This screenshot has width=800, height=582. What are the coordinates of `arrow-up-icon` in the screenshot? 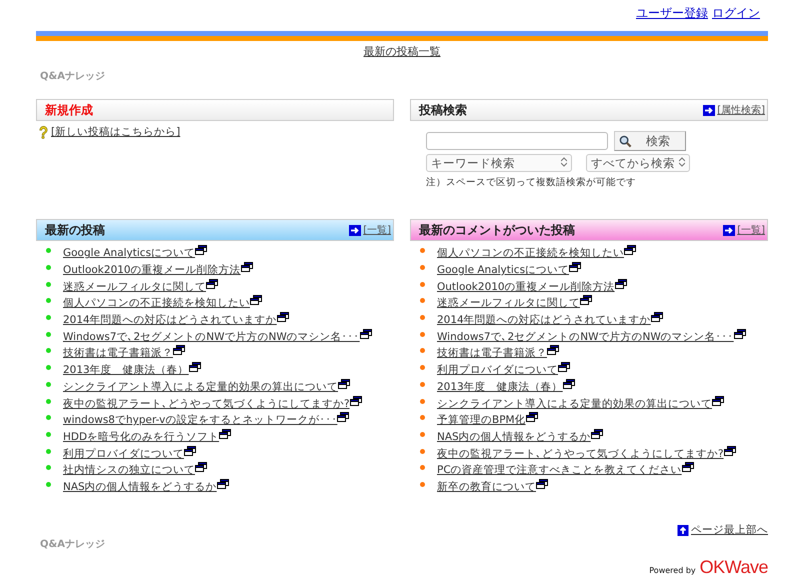 It's located at (683, 530).